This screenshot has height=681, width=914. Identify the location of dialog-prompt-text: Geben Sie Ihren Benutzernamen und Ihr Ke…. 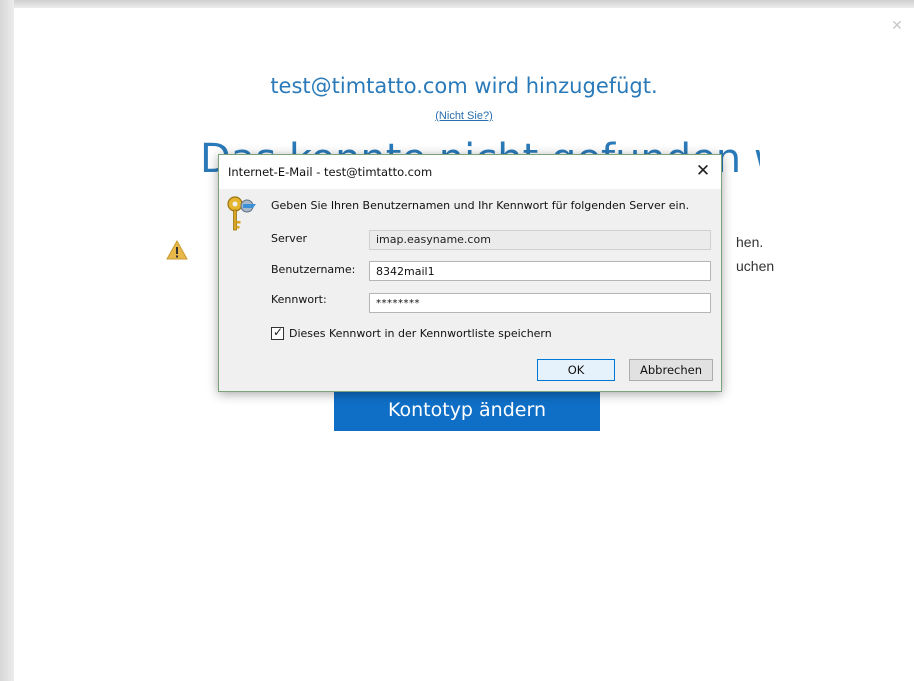
(480, 205).